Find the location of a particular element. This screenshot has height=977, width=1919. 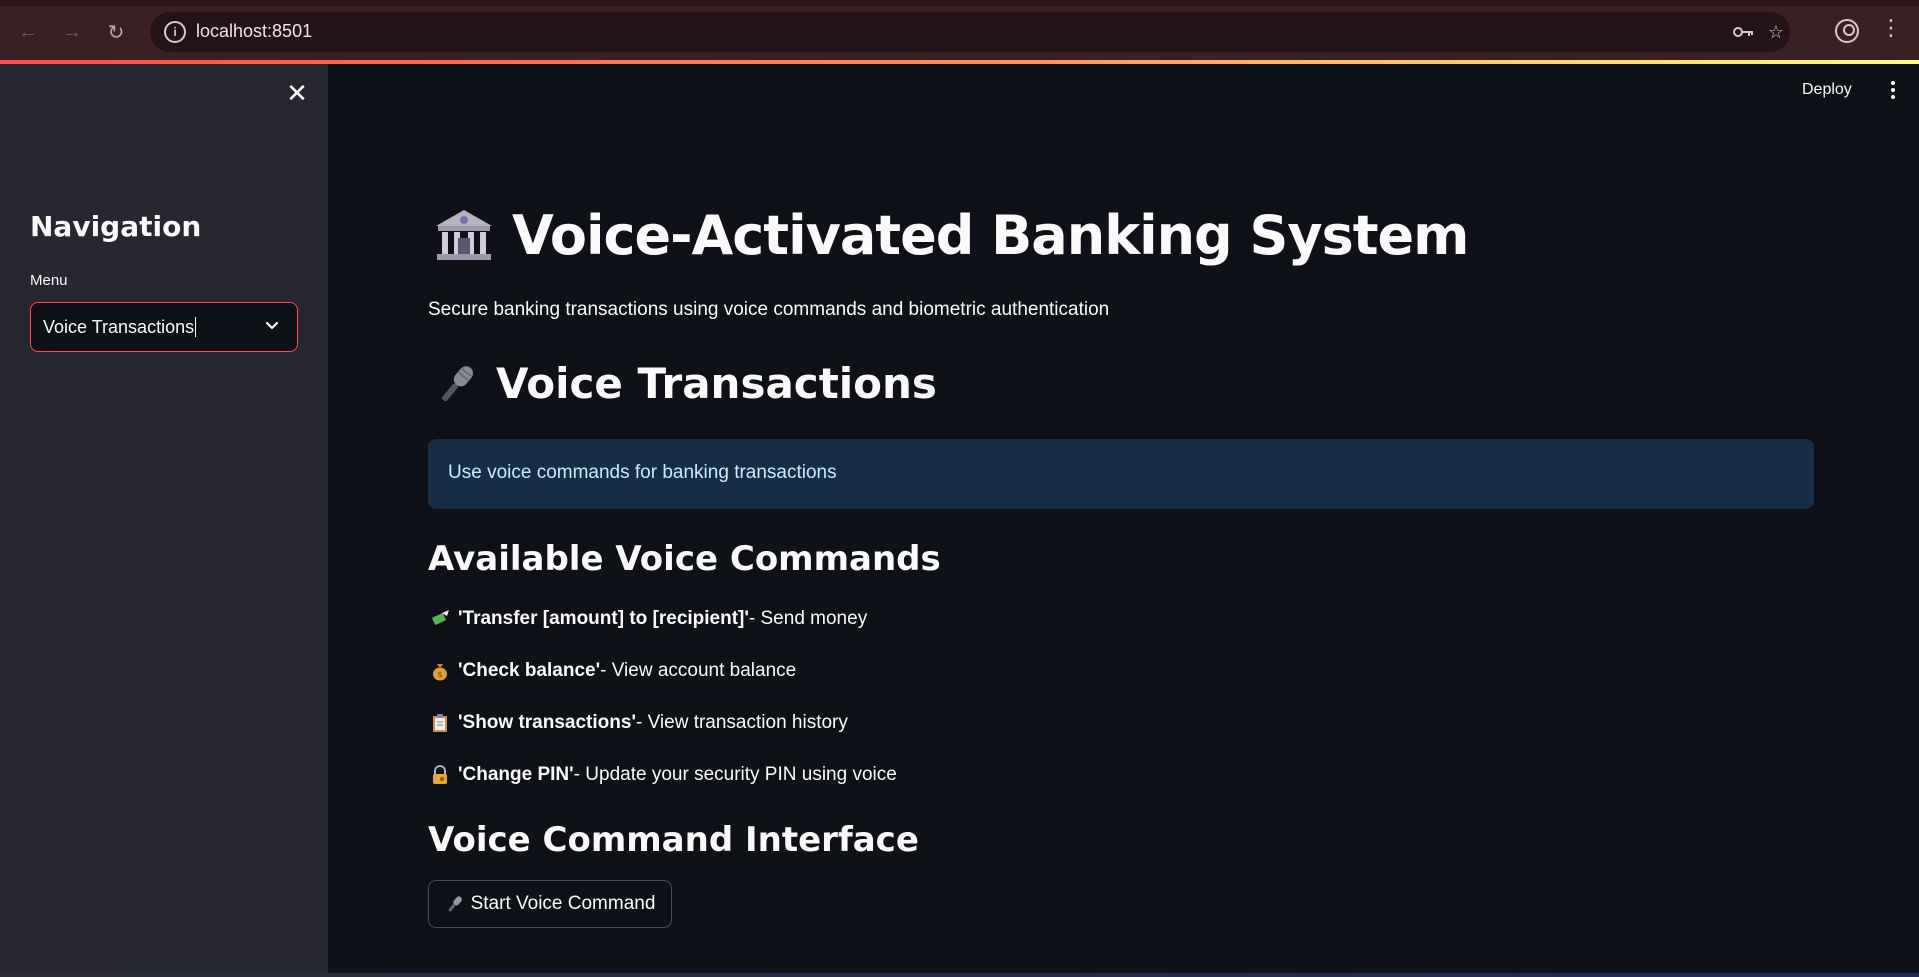

bookmark-star-icon: ☆ is located at coordinates (1776, 32).